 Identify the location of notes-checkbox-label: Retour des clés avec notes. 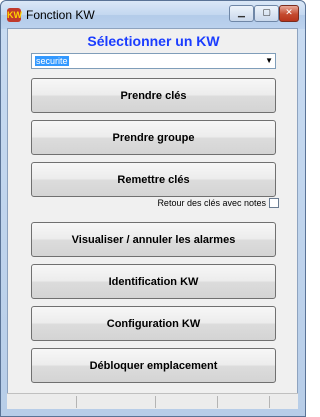
(211, 203).